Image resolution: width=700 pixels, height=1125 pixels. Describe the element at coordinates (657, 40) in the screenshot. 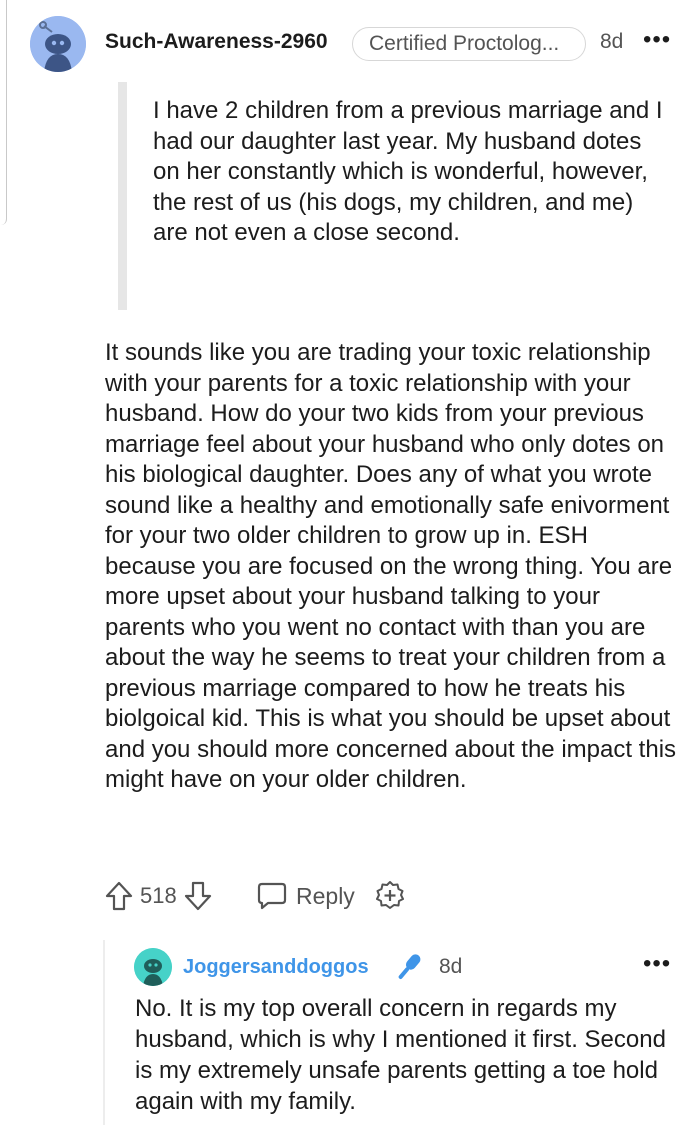

I see `more-options-icon: •••` at that location.